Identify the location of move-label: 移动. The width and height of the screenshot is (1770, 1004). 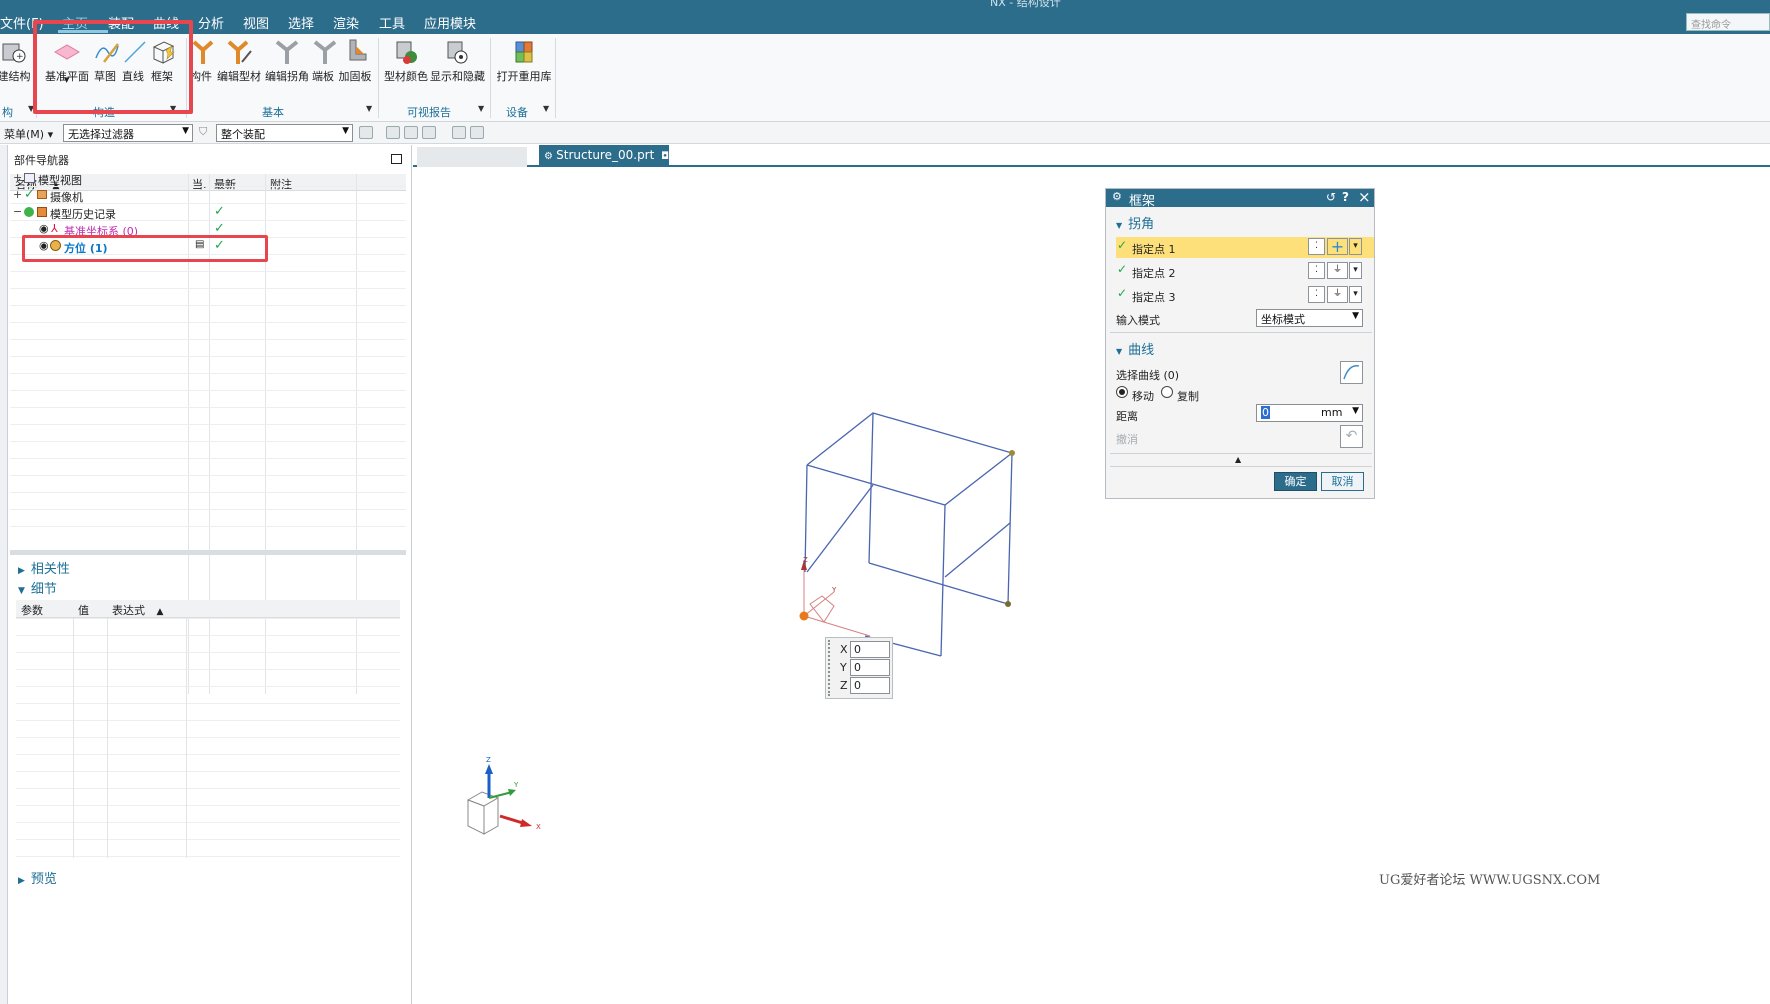
(1143, 396).